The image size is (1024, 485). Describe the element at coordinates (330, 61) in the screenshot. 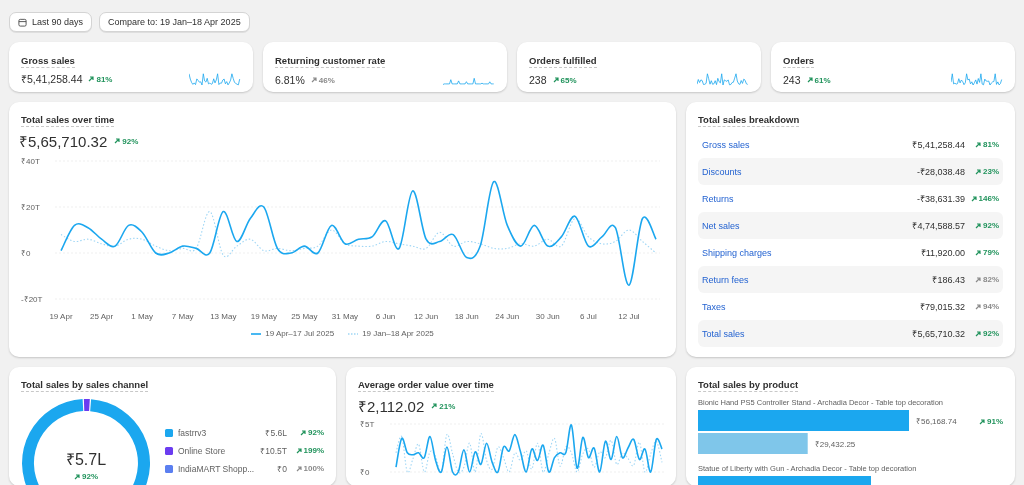

I see `card-title: Returning customer rate` at that location.